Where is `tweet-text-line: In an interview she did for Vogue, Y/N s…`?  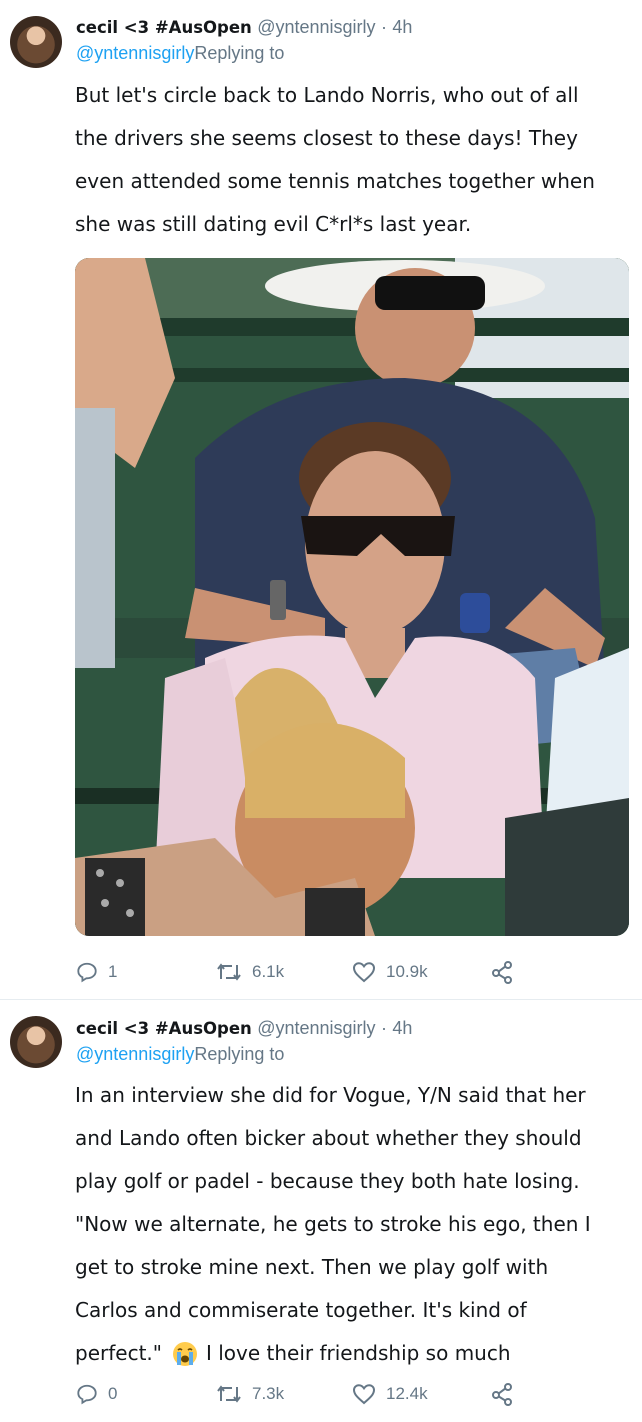
tweet-text-line: In an interview she did for Vogue, Y/N s… is located at coordinates (330, 1095).